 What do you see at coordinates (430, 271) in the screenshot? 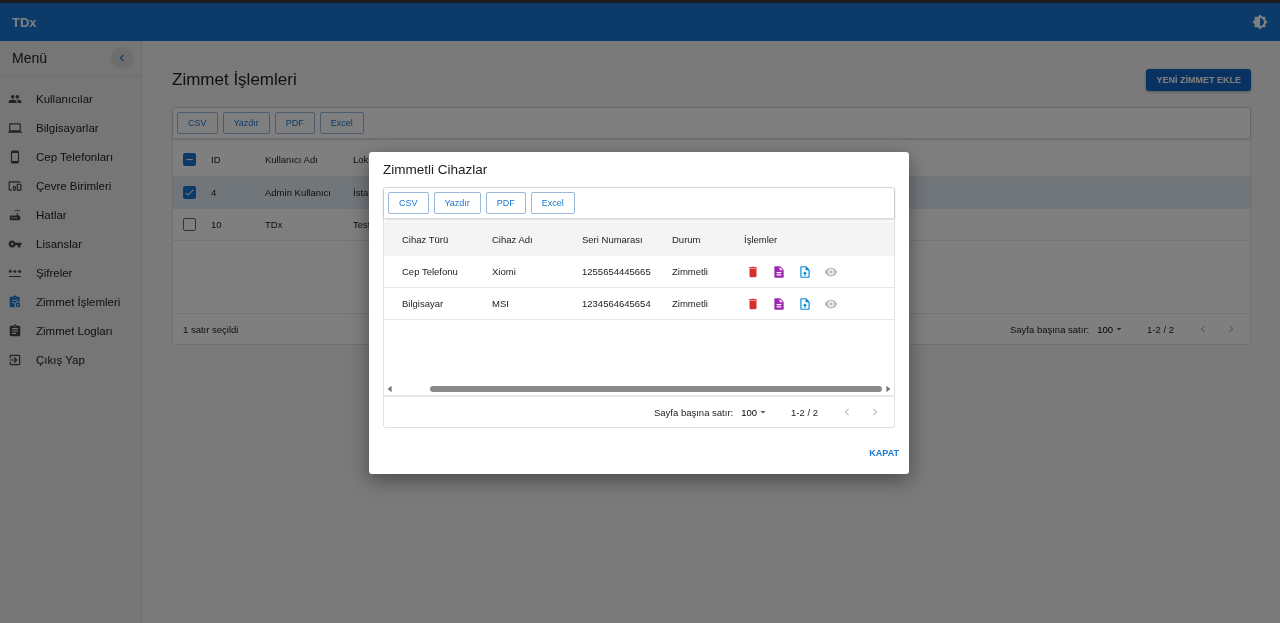
I see `table-cell-text: Cep Telefonu` at bounding box center [430, 271].